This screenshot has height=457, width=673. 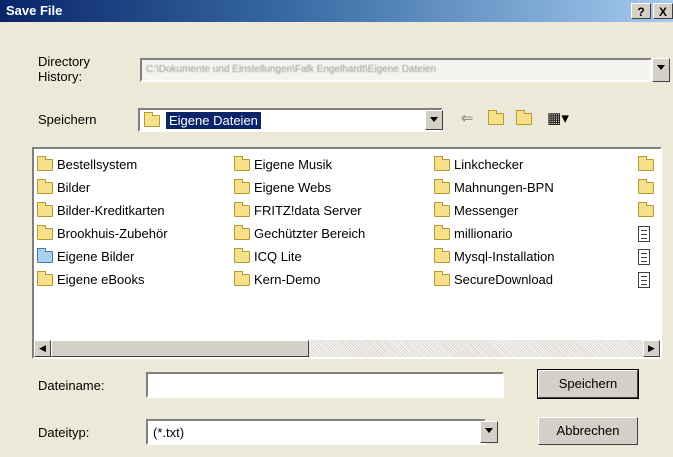 I want to click on item-label: Eigene eBooks, so click(x=101, y=279).